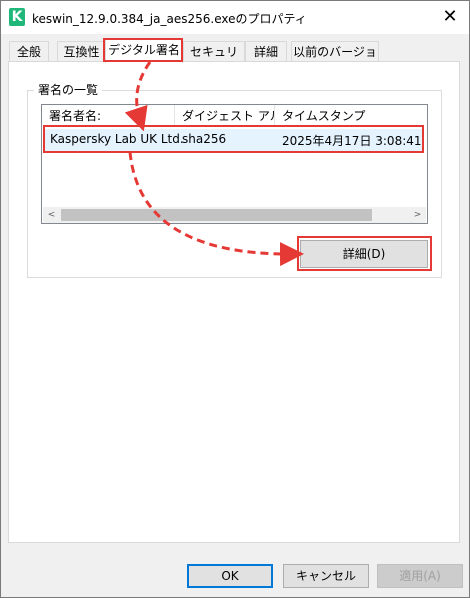 This screenshot has width=470, height=598. What do you see at coordinates (351, 116) in the screenshot?
I see `column-header-timestamp: タイムスタンプ` at bounding box center [351, 116].